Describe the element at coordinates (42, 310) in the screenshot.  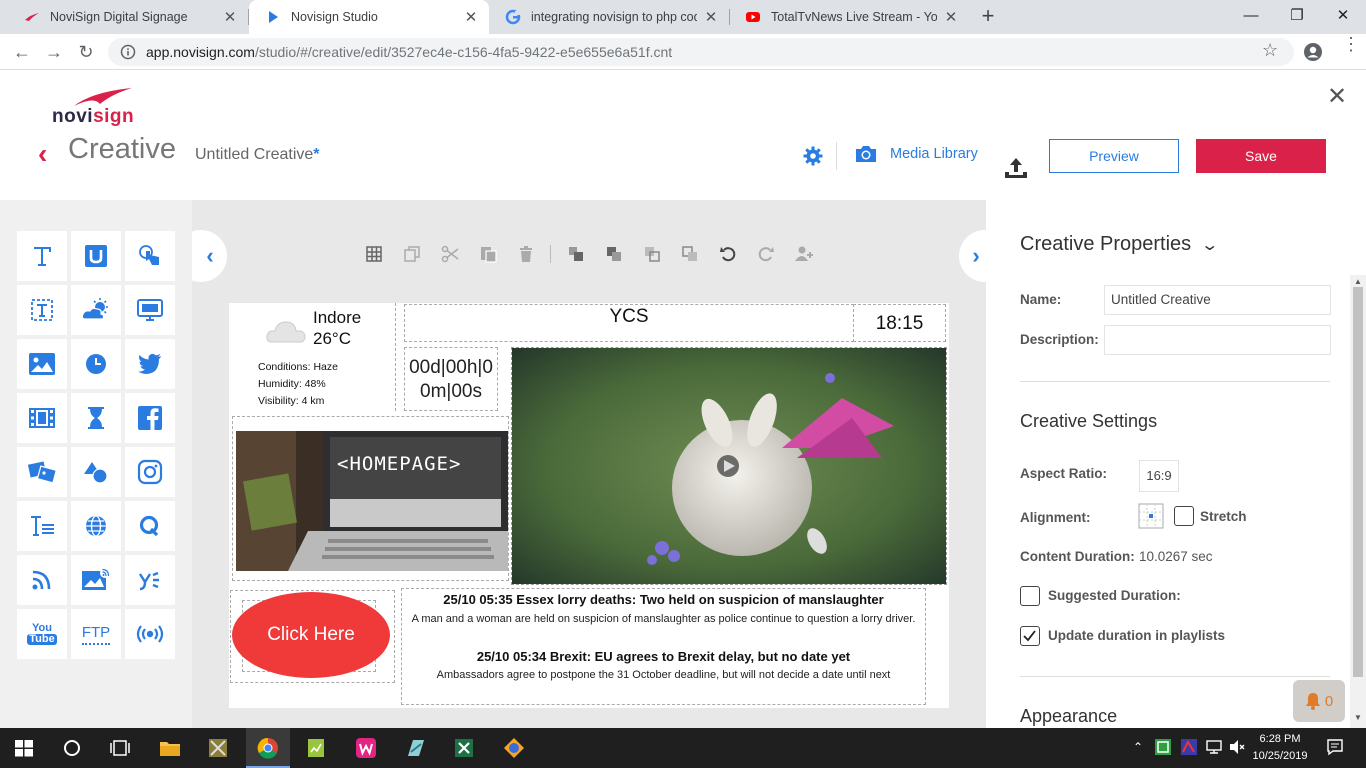
I see `rss-text-tool` at that location.